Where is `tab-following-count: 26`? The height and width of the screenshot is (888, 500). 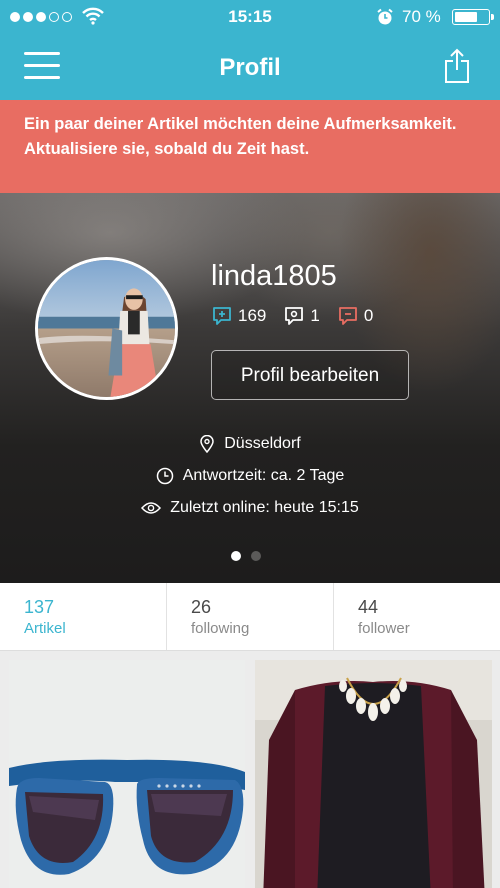
tab-following-count: 26 is located at coordinates (201, 607).